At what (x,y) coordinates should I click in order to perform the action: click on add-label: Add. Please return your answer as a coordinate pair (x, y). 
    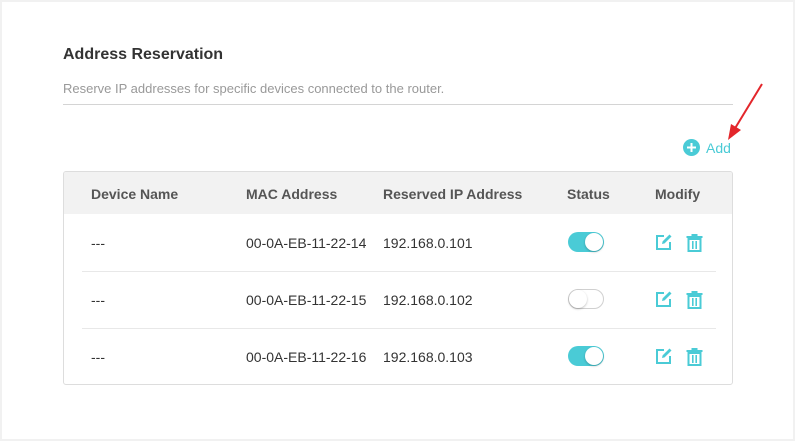
    Looking at the image, I should click on (718, 147).